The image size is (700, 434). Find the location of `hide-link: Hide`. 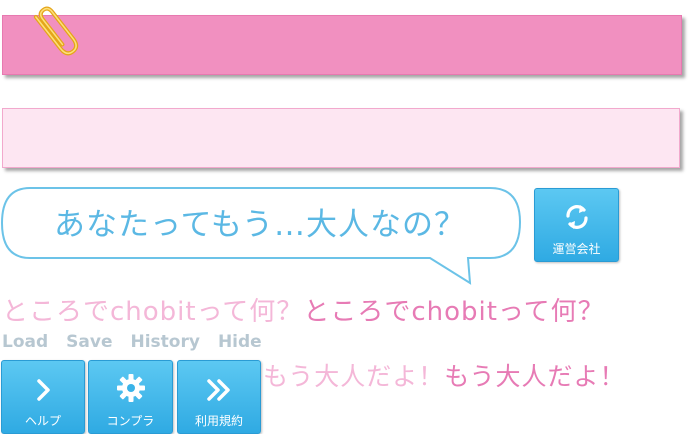

hide-link: Hide is located at coordinates (240, 342).